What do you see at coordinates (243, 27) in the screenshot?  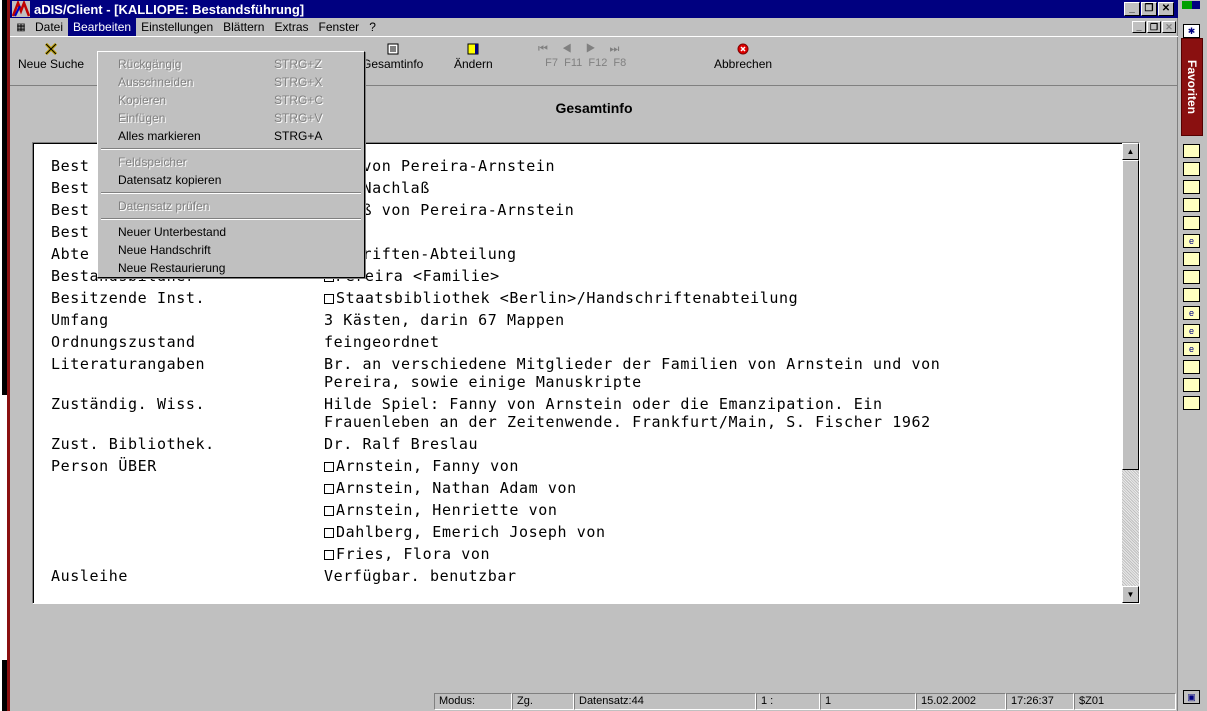 I see `menu-blaettern: Blättern` at bounding box center [243, 27].